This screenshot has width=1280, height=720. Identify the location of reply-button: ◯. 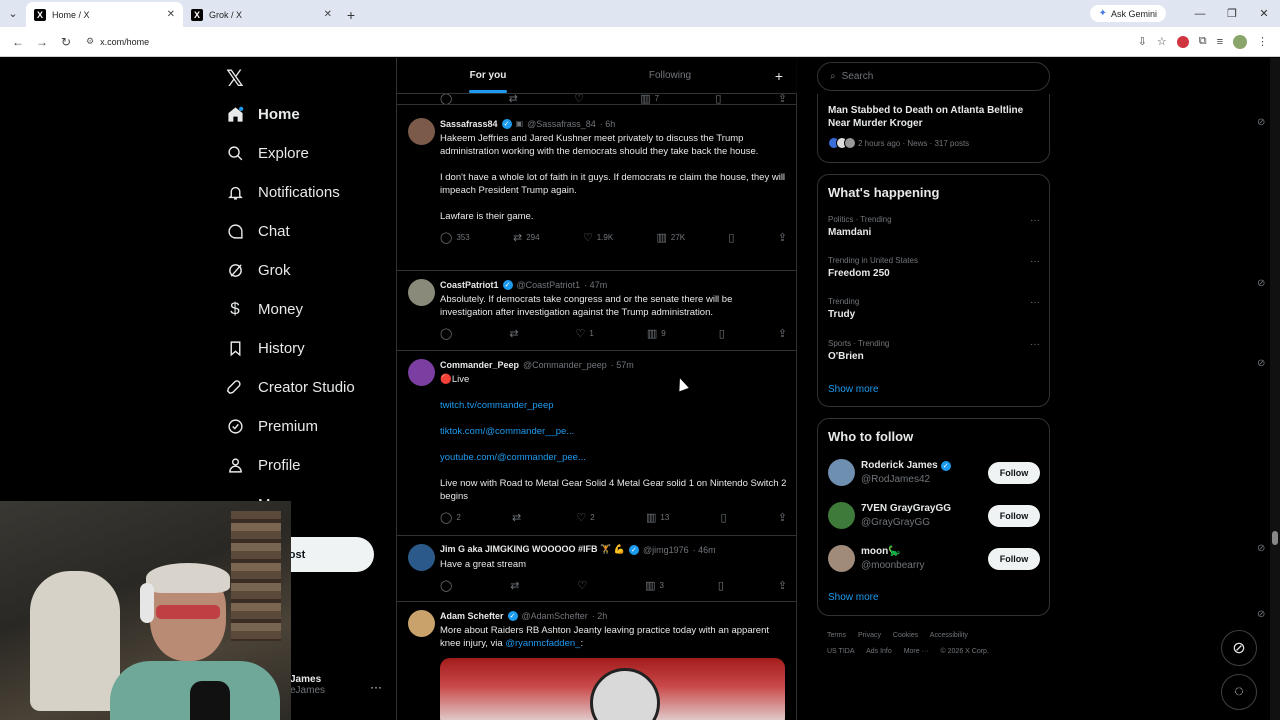
(448, 585).